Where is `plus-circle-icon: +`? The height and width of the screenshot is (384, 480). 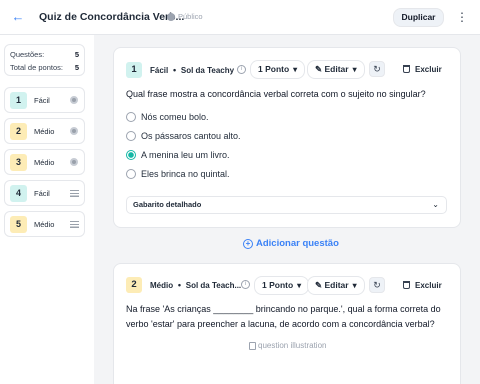
plus-circle-icon: + is located at coordinates (248, 243).